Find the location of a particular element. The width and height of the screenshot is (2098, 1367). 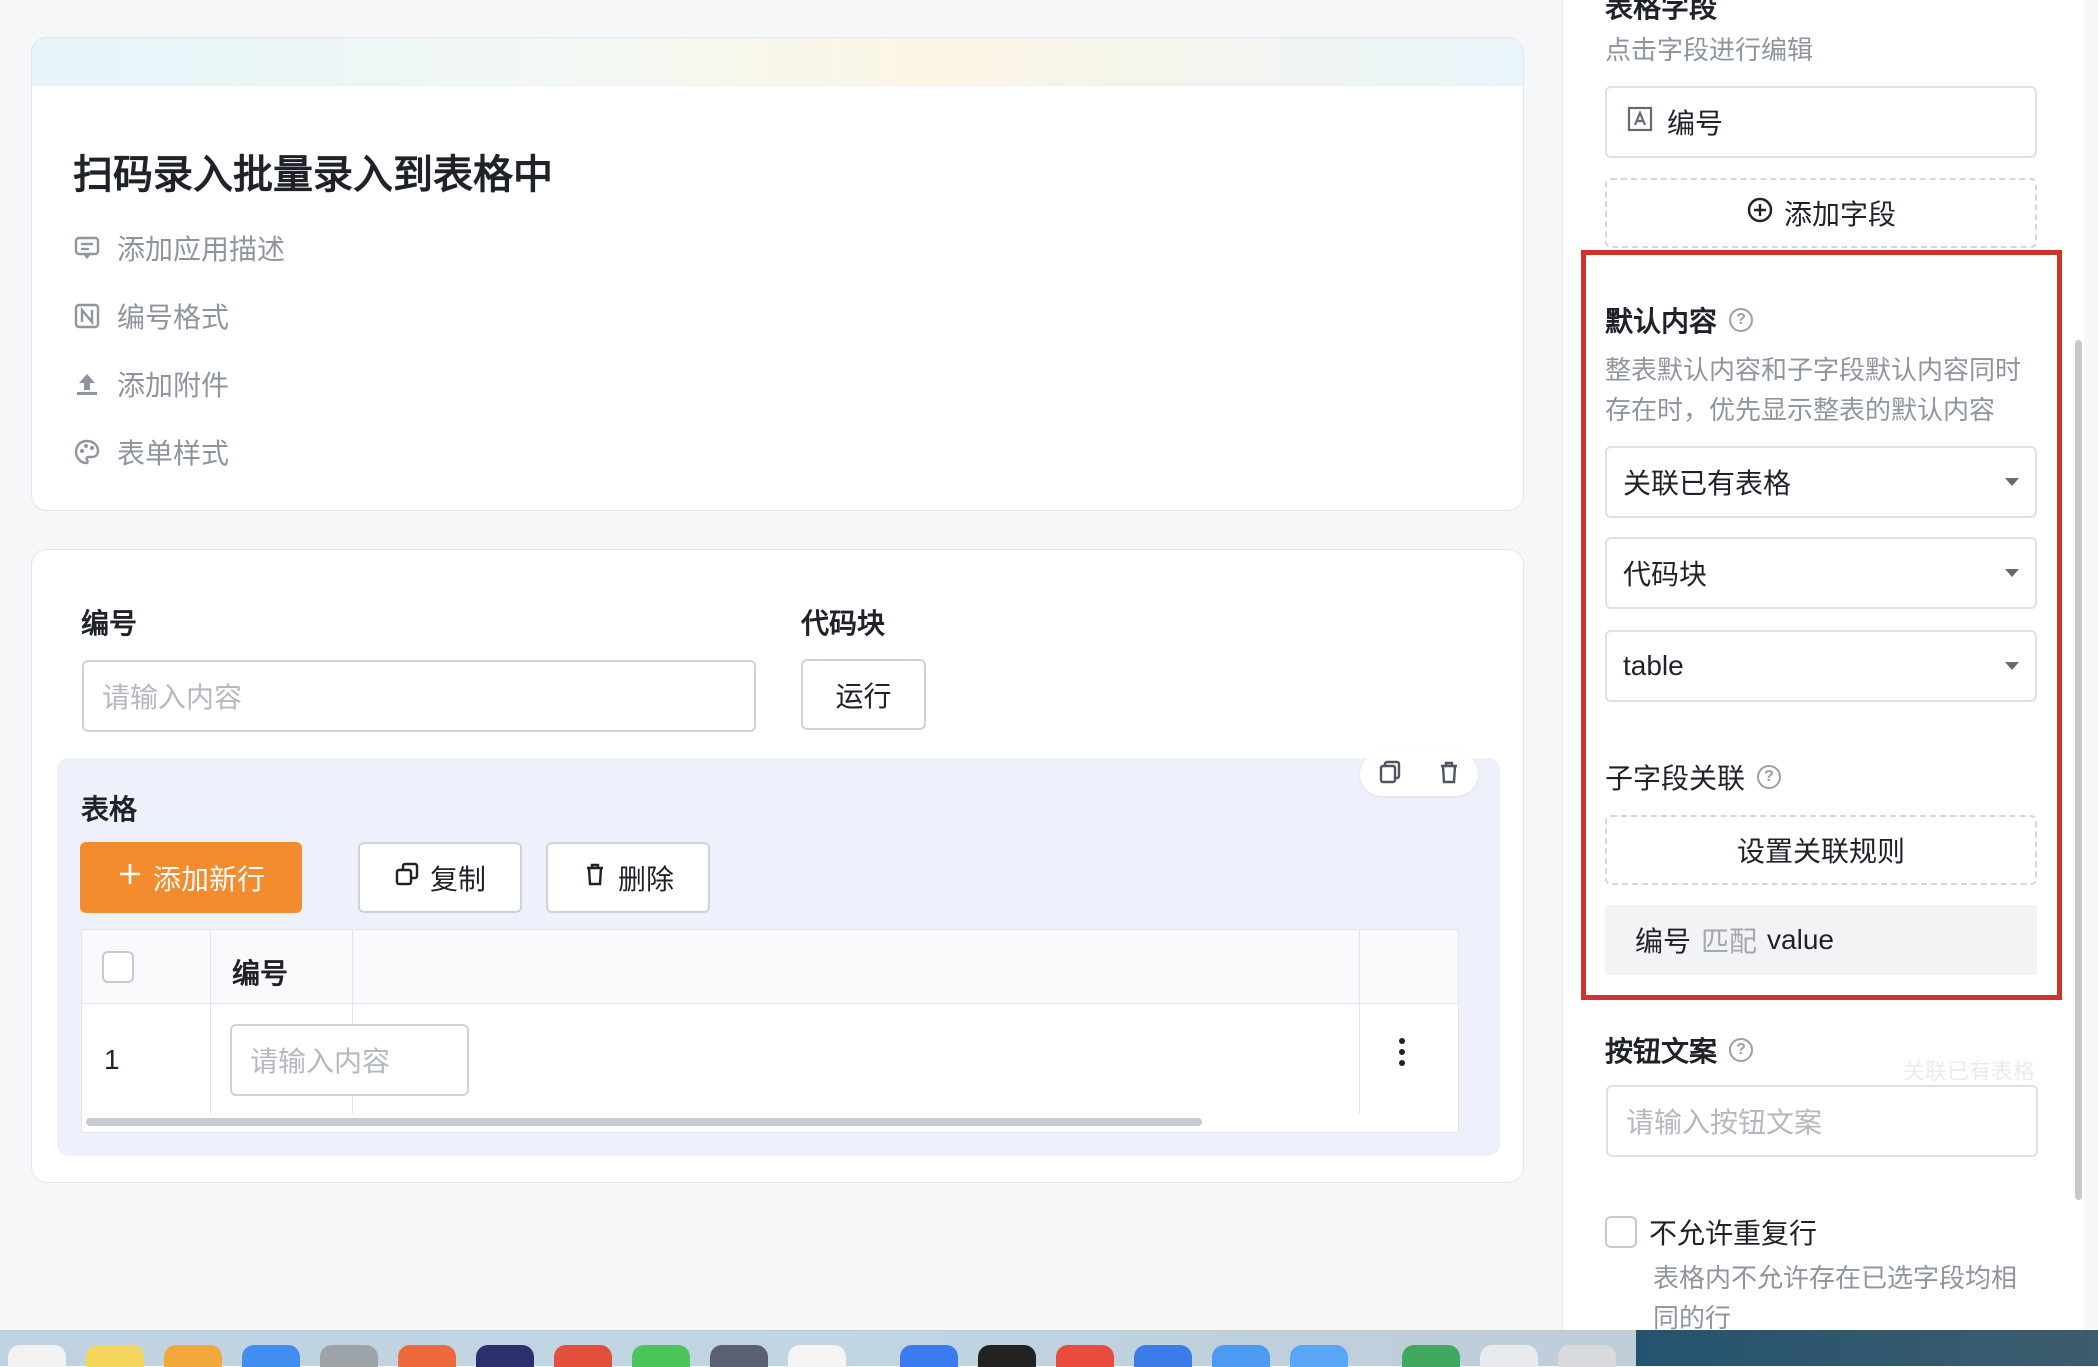

ide-icon is located at coordinates (505, 1356).